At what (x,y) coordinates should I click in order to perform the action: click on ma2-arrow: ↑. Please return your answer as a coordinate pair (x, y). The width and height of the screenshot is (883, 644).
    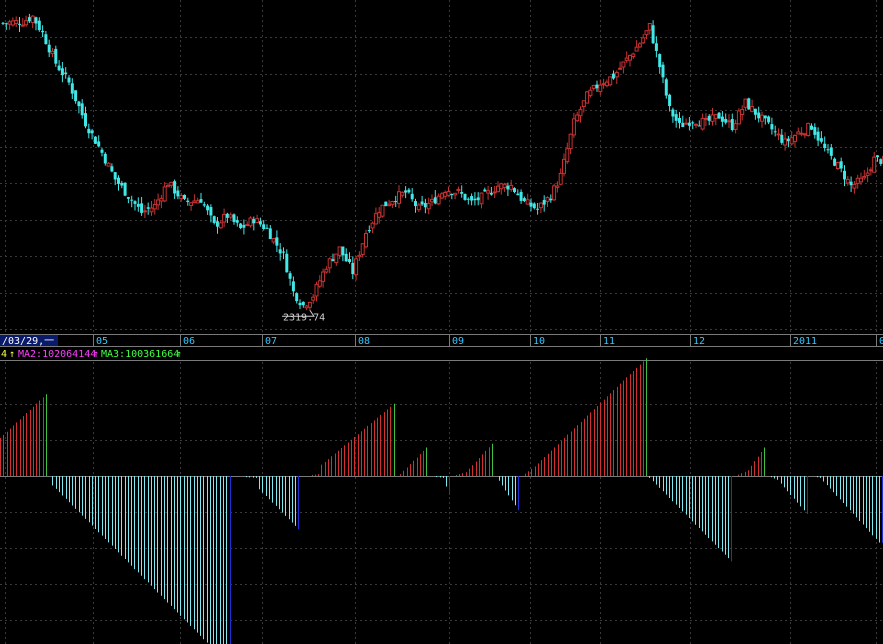
    Looking at the image, I should click on (96, 354).